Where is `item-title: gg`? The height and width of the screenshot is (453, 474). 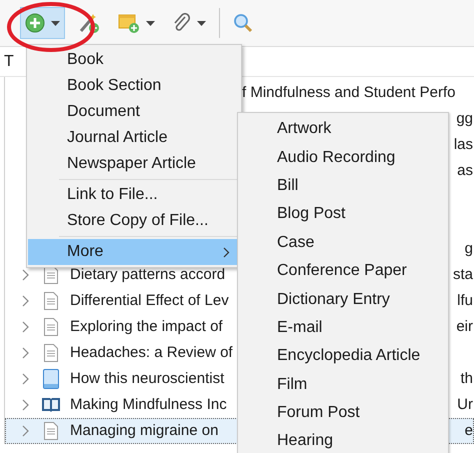
item-title: gg is located at coordinates (465, 118).